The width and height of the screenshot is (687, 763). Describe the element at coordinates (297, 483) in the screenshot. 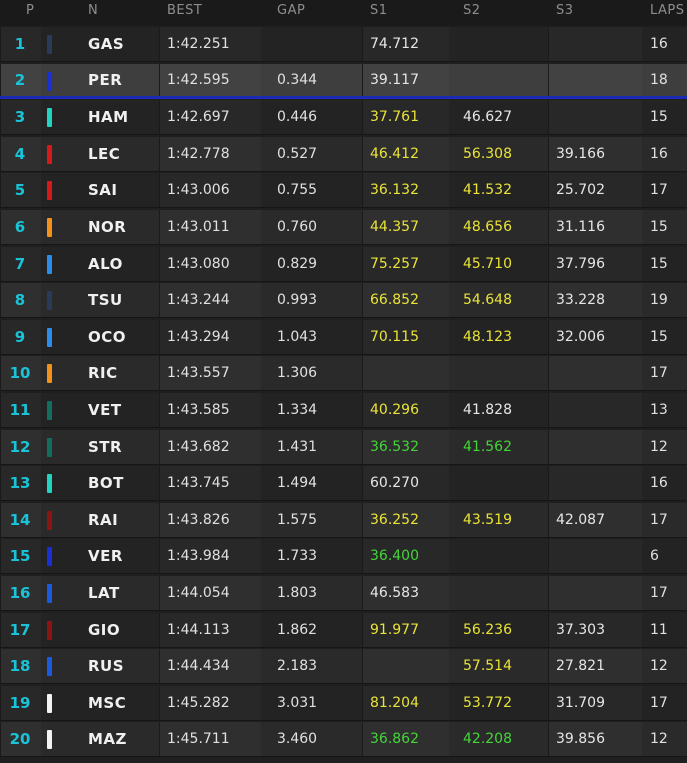

I see `gap-to-leader: 1.494` at that location.